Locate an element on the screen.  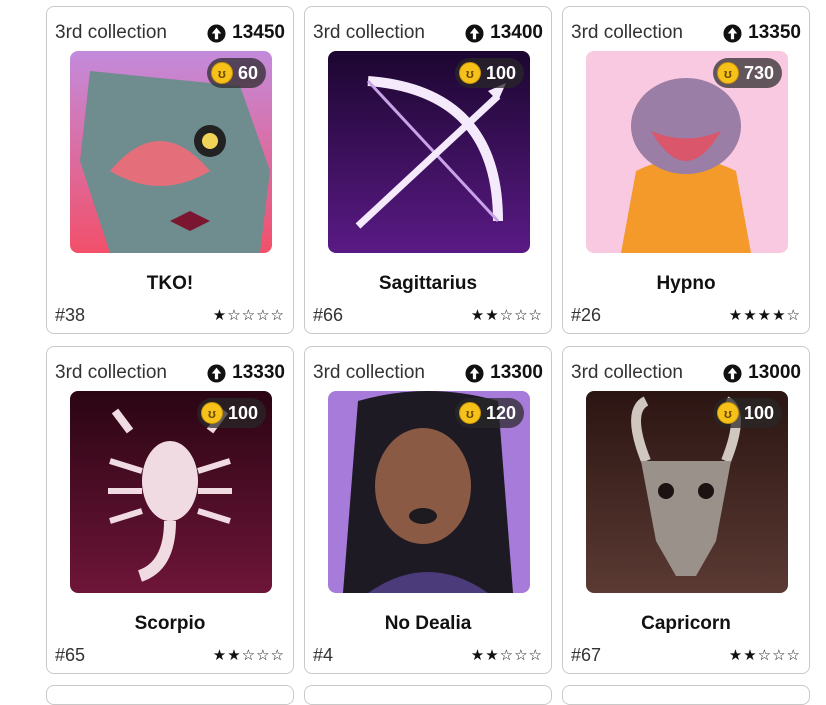
sticker-number: #66 is located at coordinates (328, 314).